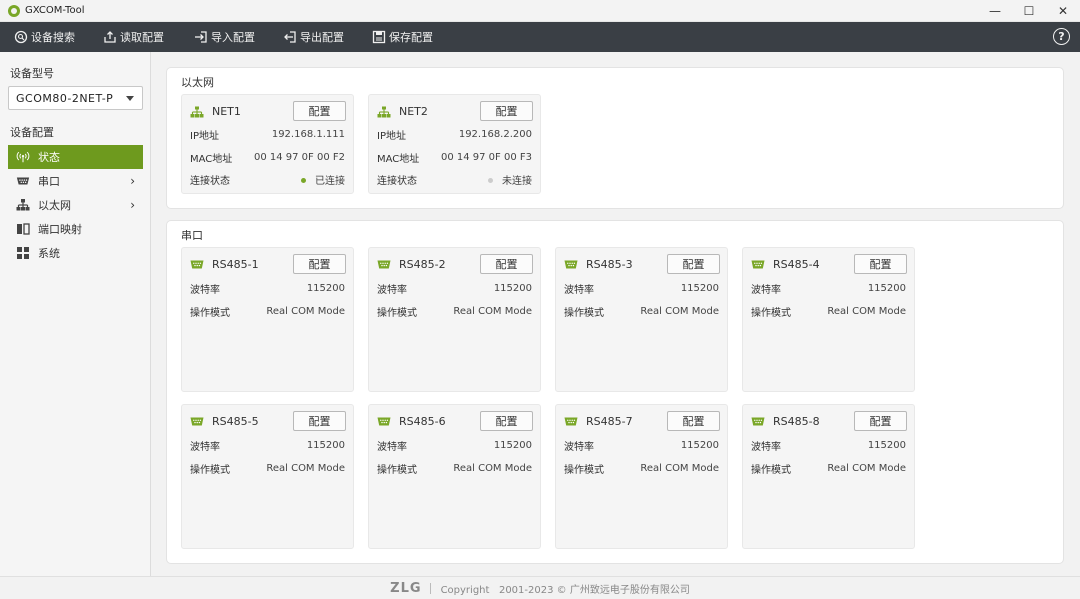  I want to click on upload-icon, so click(110, 37).